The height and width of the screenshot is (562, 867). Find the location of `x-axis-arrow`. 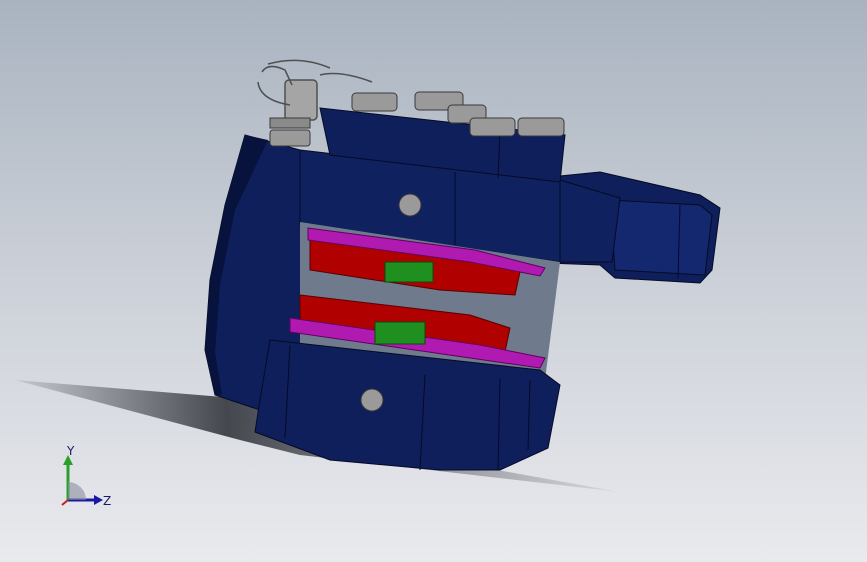

x-axis-arrow is located at coordinates (65, 502).